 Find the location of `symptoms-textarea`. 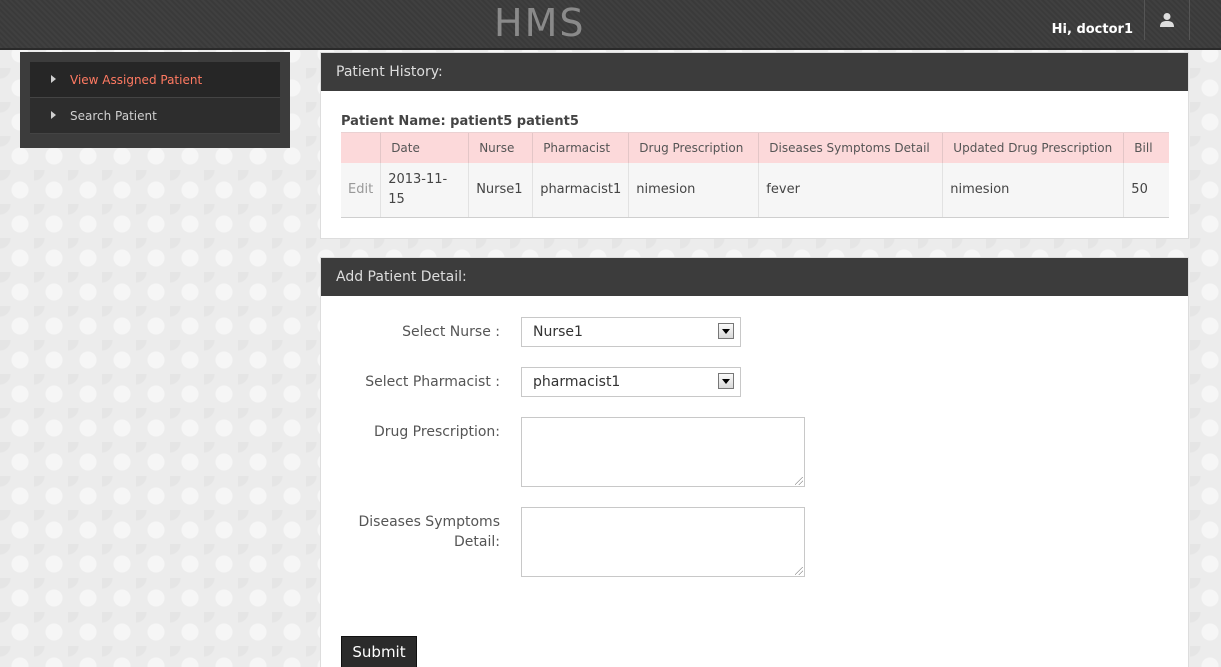

symptoms-textarea is located at coordinates (663, 542).